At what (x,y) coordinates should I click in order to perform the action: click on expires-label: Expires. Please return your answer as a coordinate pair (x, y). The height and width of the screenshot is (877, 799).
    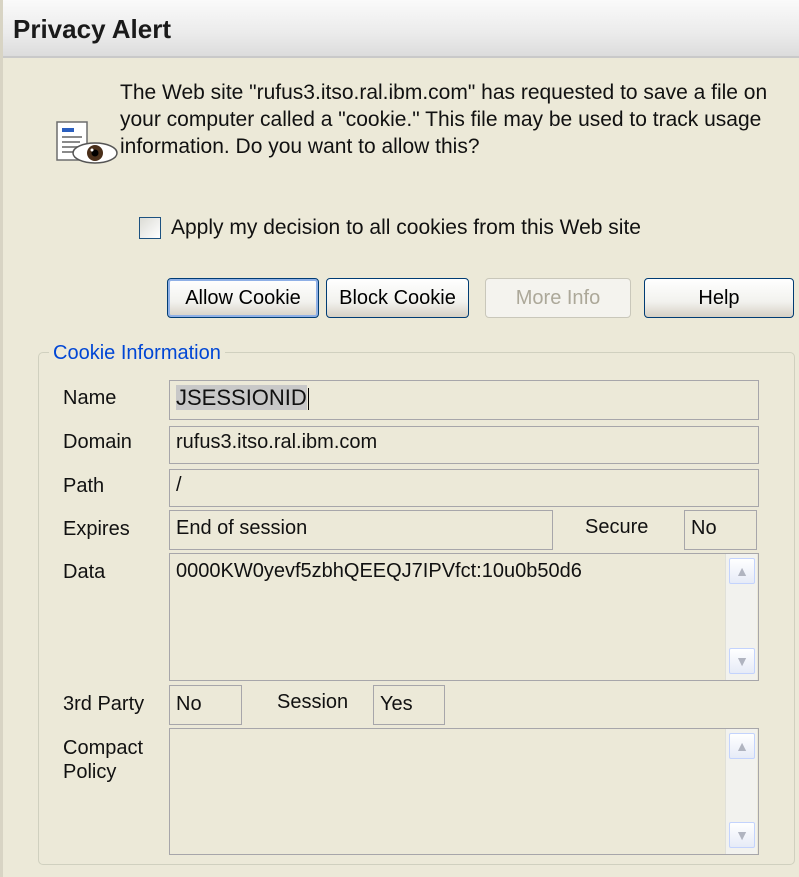
    Looking at the image, I should click on (96, 529).